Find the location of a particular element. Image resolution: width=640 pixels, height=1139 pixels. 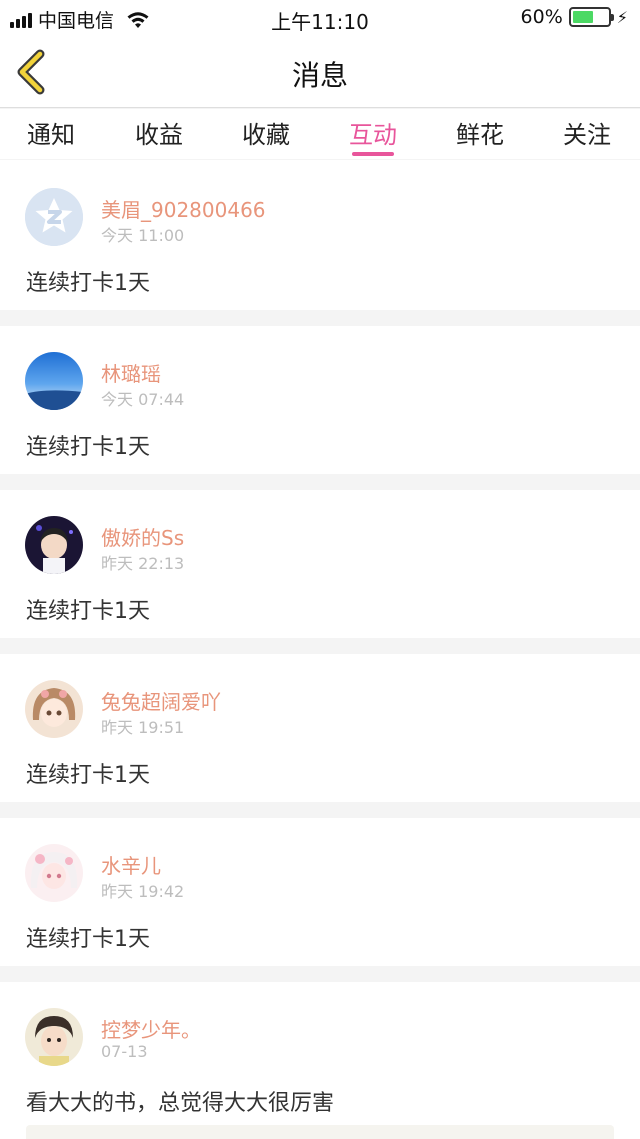

message-content: 看大大的书，总觉得大大很厉害 is located at coordinates (180, 1103).